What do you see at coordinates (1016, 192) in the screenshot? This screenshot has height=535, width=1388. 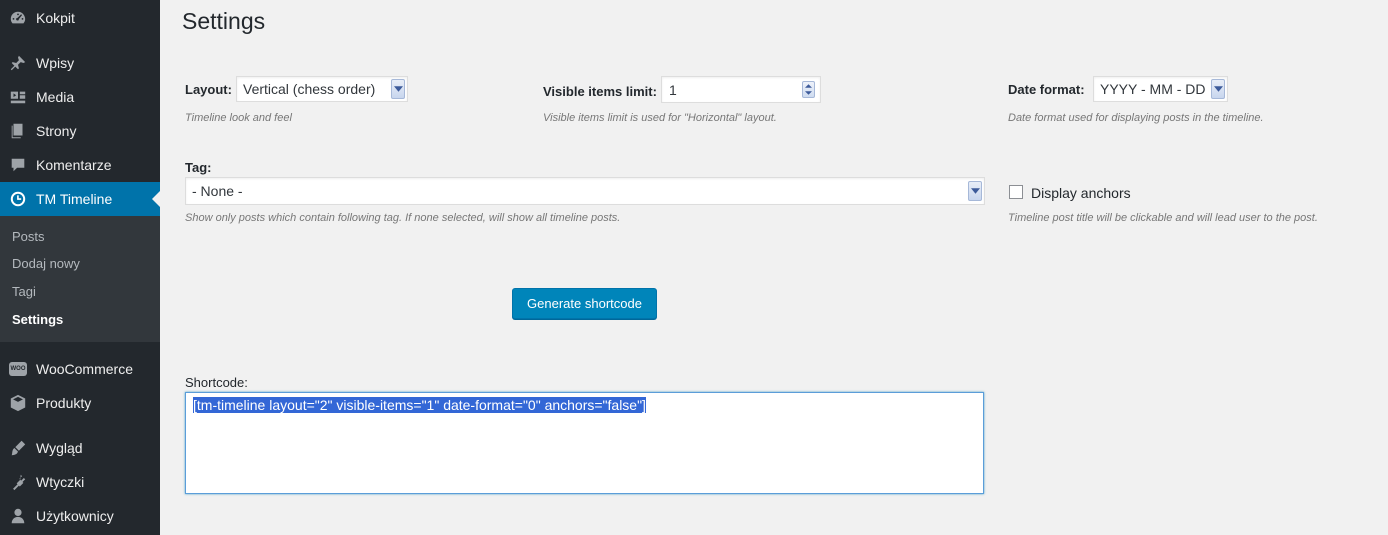 I see `display-anchors-checkbox` at bounding box center [1016, 192].